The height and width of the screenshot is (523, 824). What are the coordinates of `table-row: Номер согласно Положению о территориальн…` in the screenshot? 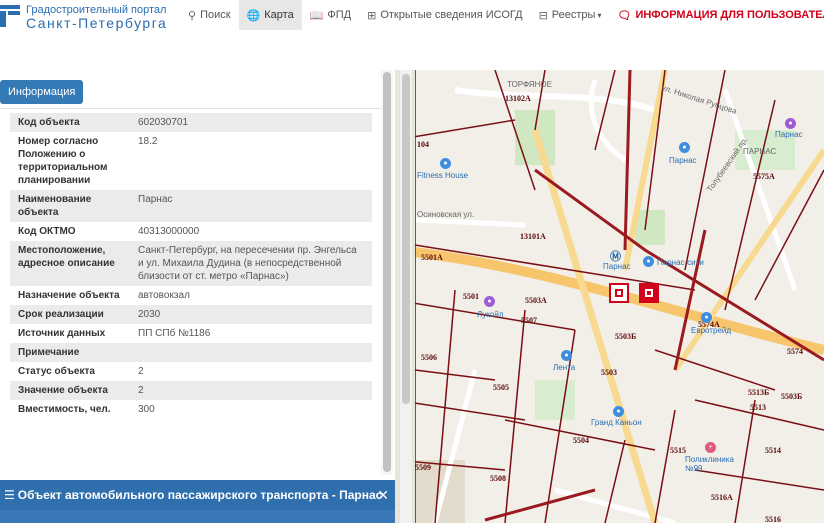 It's located at (191, 161).